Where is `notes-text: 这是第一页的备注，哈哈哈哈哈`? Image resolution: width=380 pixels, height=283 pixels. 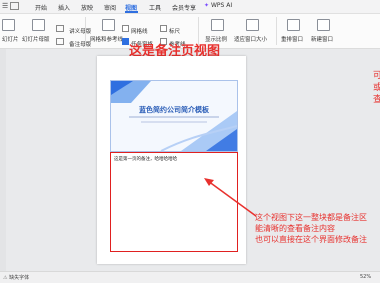 notes-text: 这是第一页的备注，哈哈哈哈哈 is located at coordinates (145, 159).